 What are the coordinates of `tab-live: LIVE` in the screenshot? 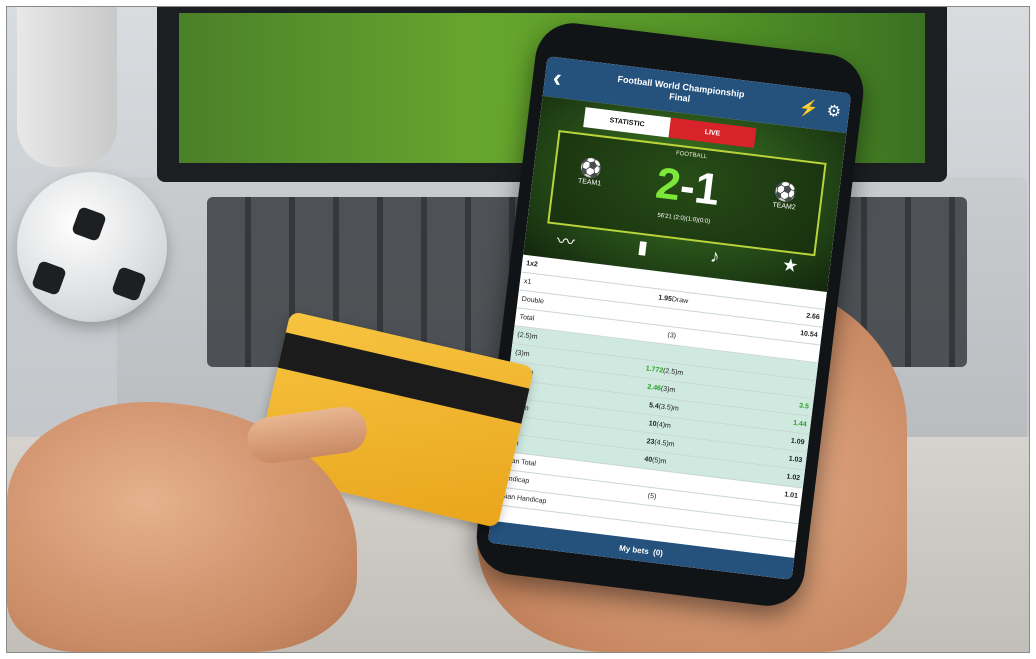 It's located at (712, 132).